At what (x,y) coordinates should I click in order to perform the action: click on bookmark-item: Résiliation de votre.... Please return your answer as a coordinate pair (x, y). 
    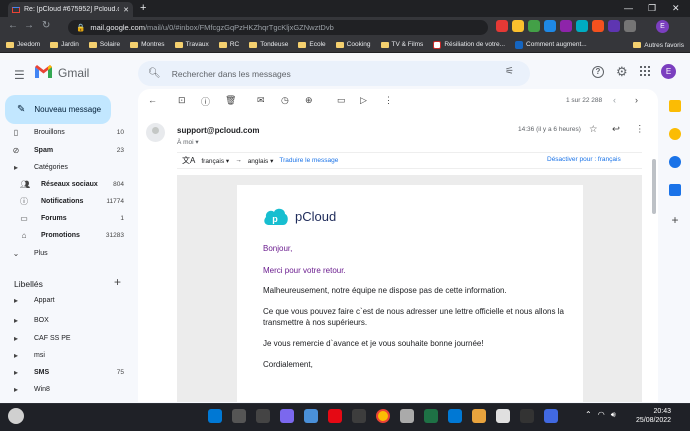
    Looking at the image, I should click on (469, 44).